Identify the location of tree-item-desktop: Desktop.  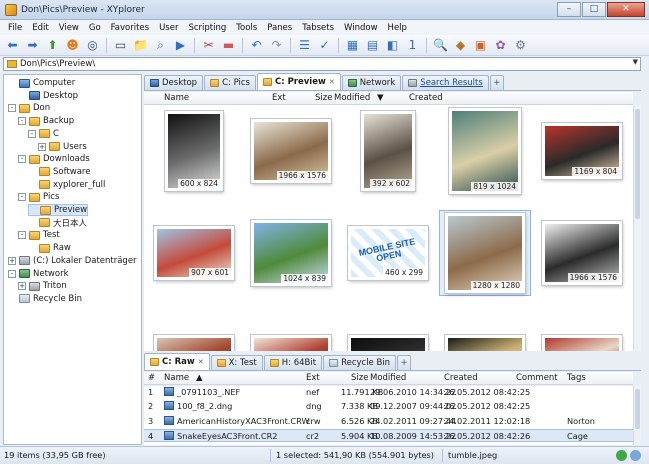
(48, 96).